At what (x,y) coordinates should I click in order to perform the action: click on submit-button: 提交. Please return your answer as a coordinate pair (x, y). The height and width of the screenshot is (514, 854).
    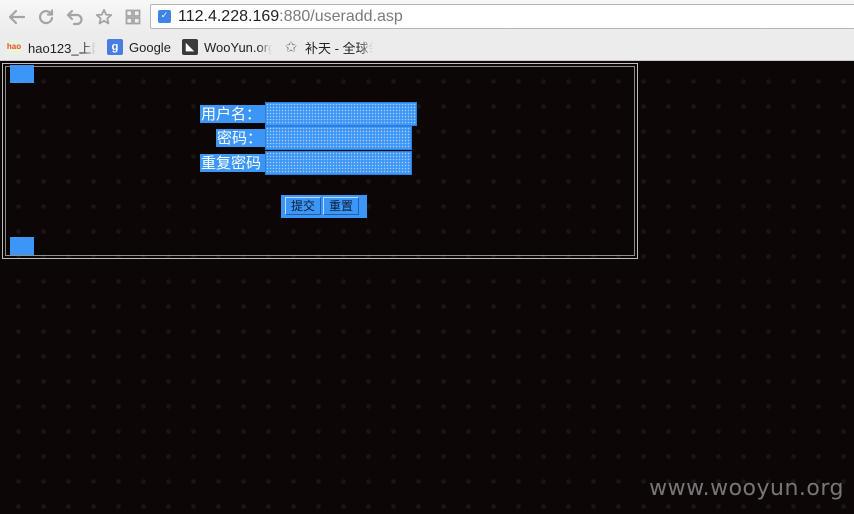
    Looking at the image, I should click on (303, 206).